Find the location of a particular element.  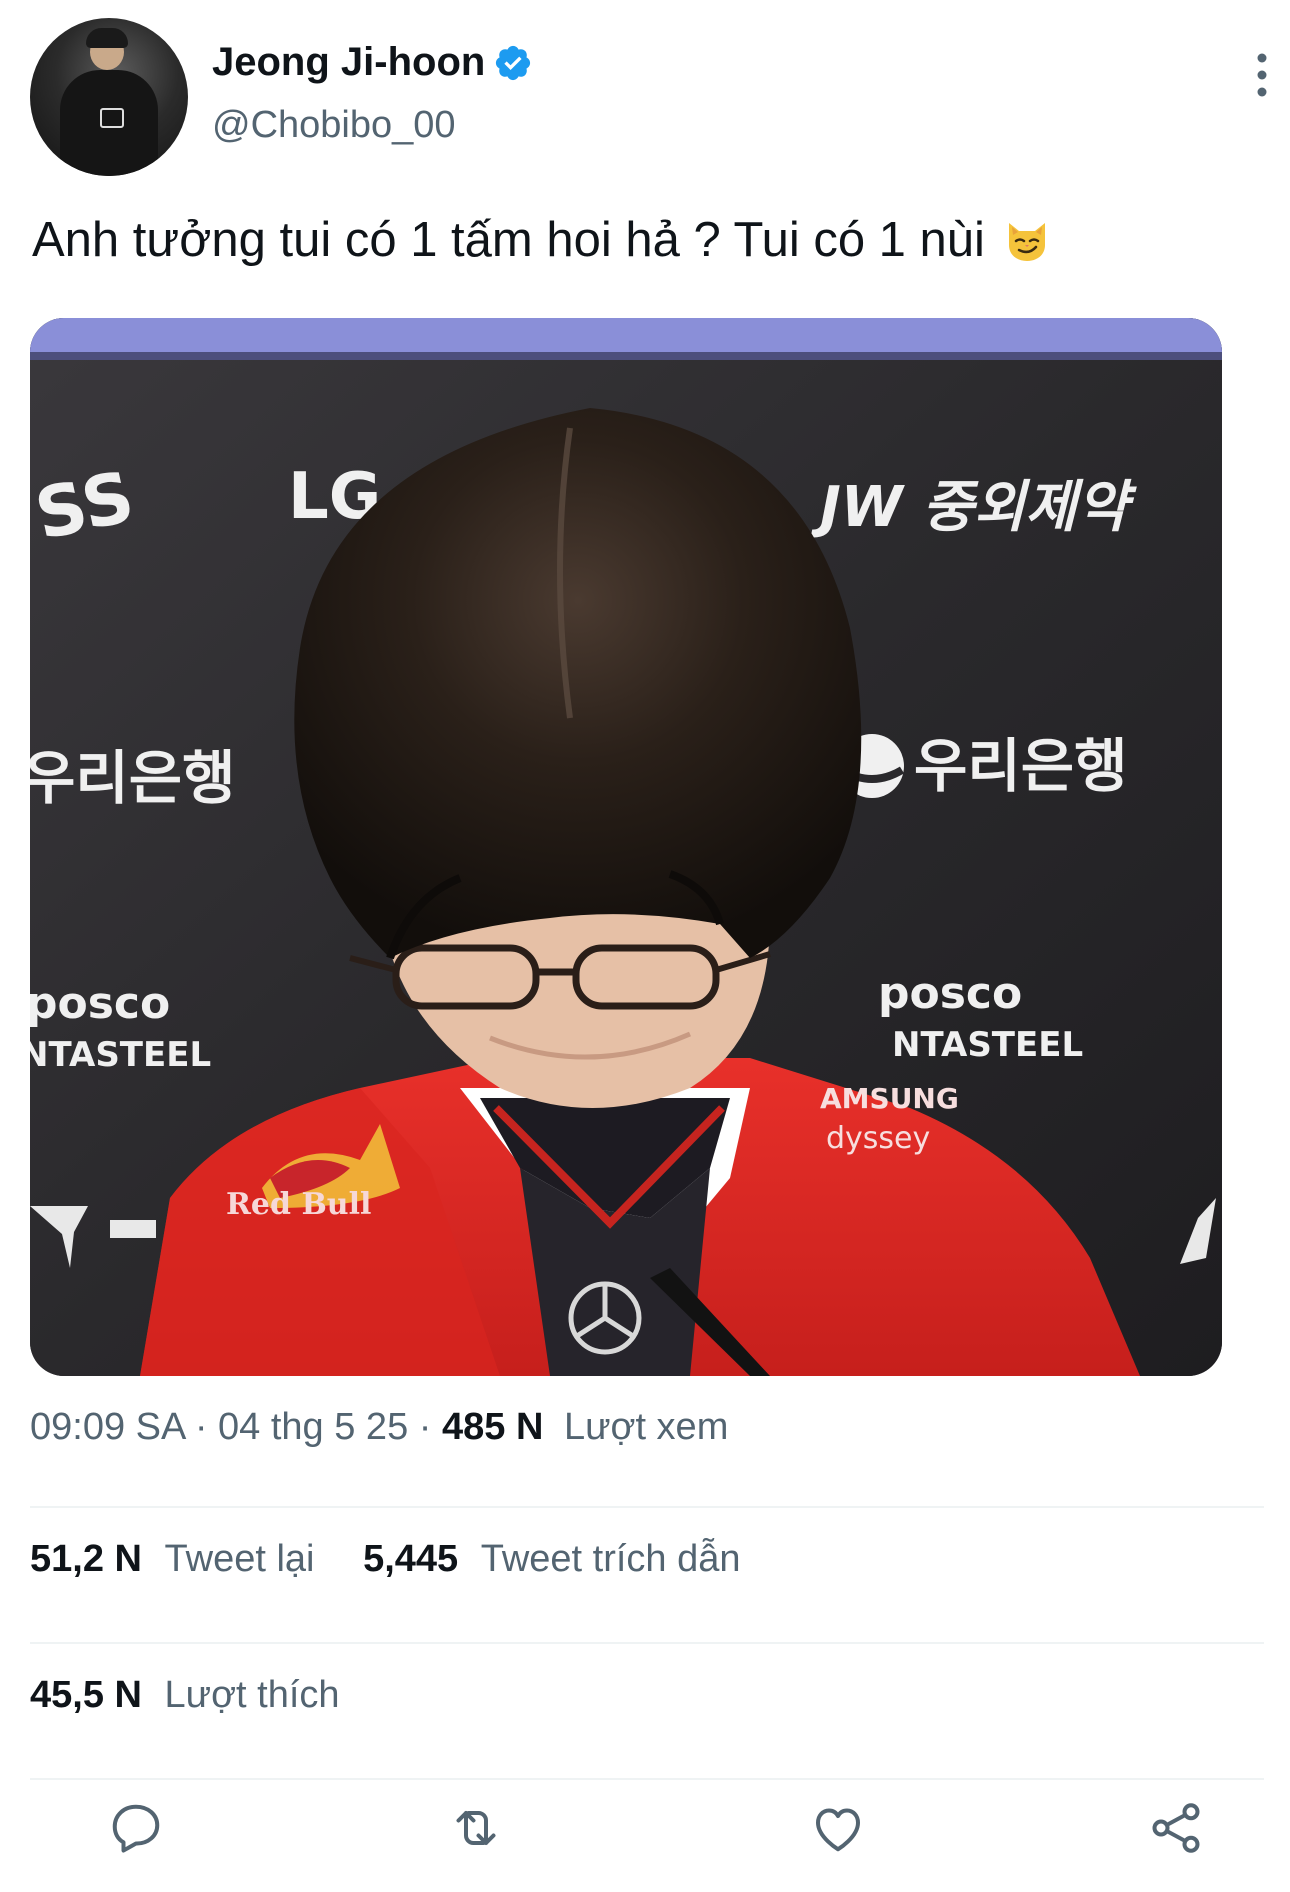

smirking-cat-emoji-icon is located at coordinates (1026, 242).